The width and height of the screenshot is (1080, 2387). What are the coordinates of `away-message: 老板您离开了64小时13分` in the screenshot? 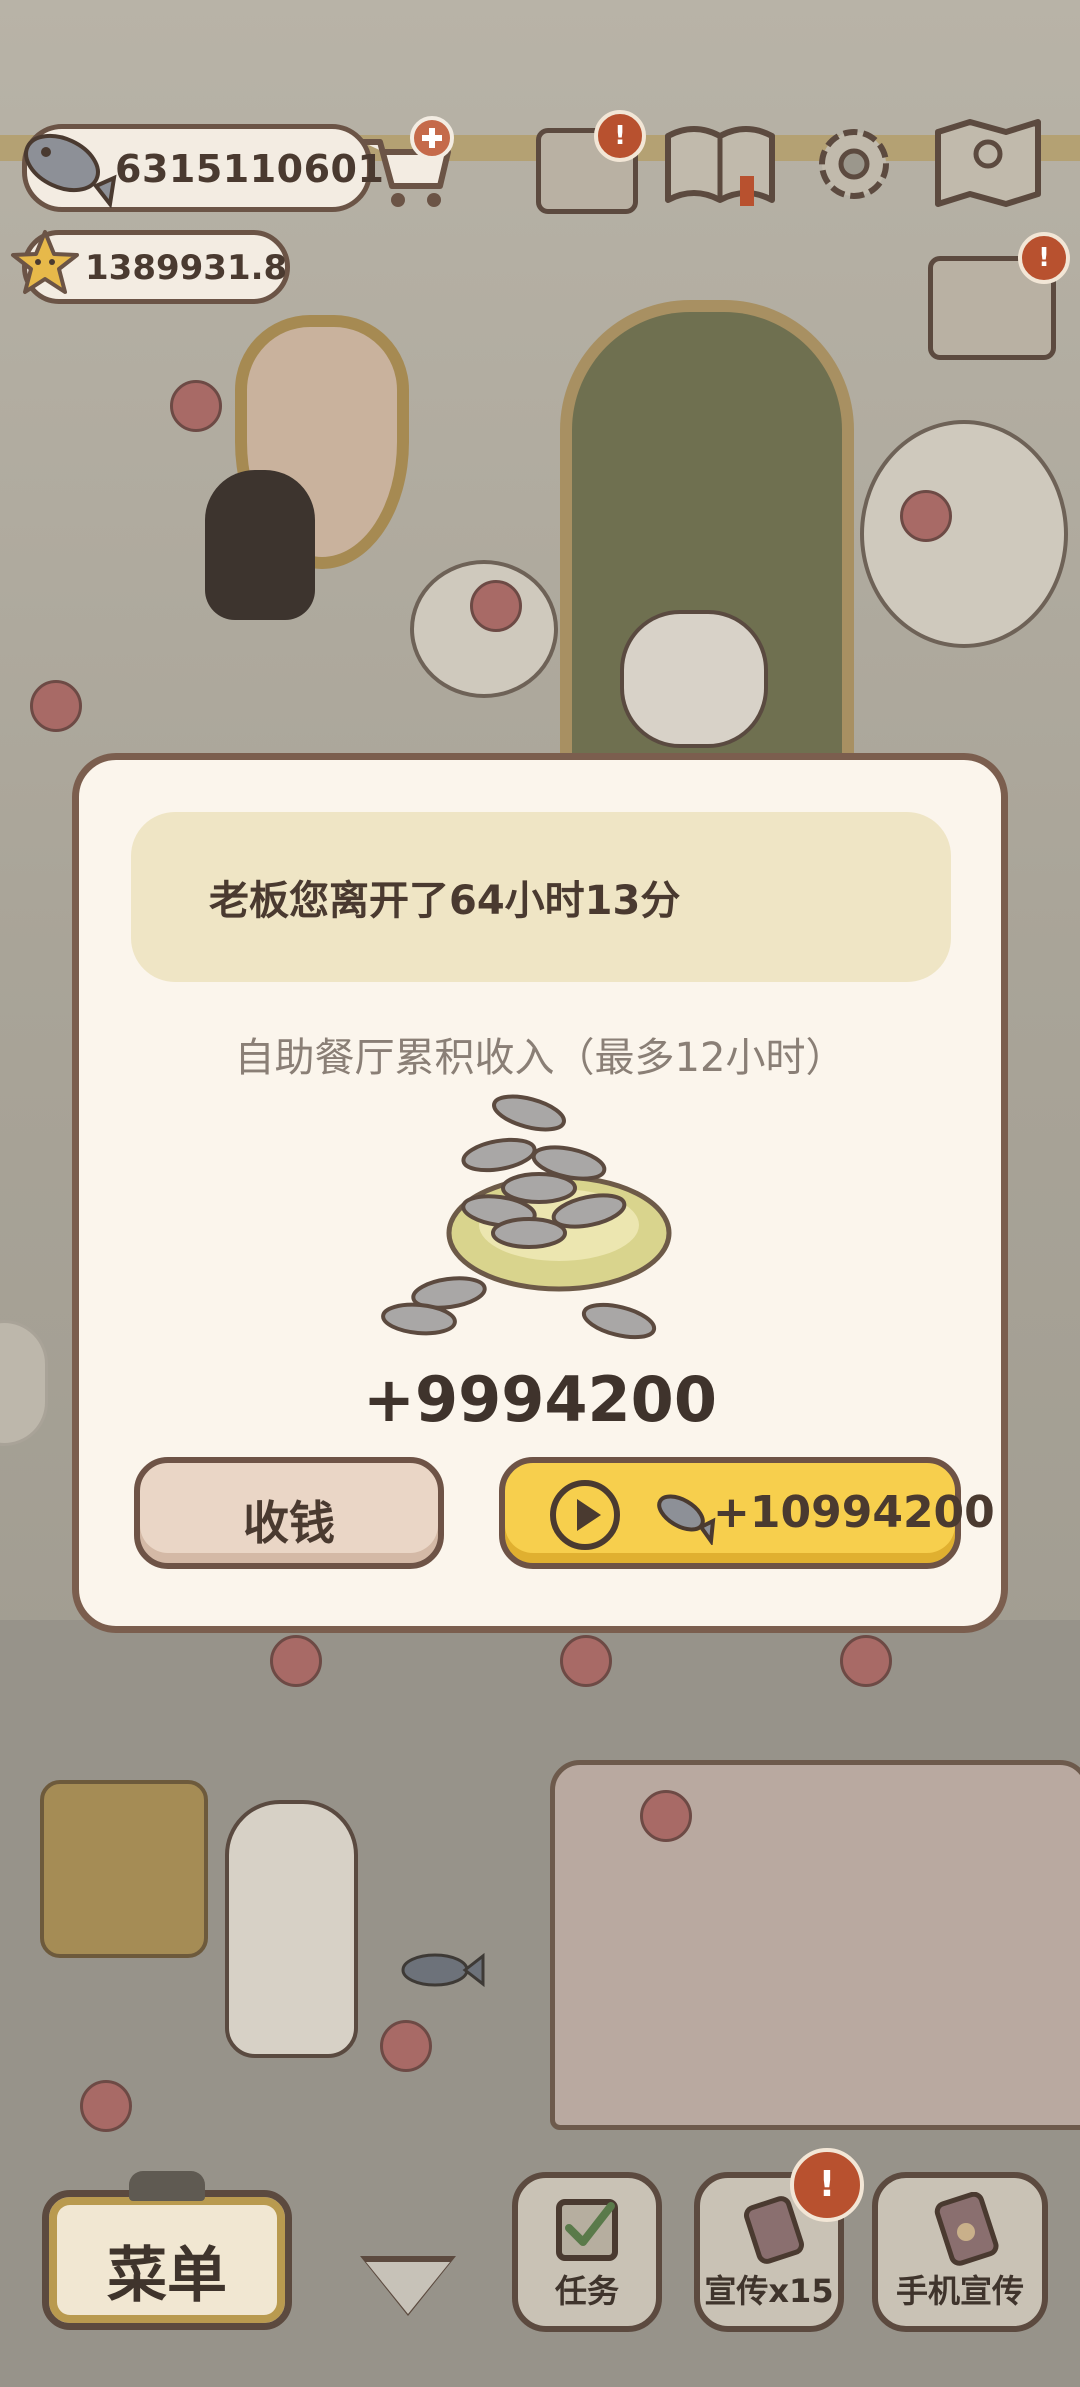 It's located at (445, 901).